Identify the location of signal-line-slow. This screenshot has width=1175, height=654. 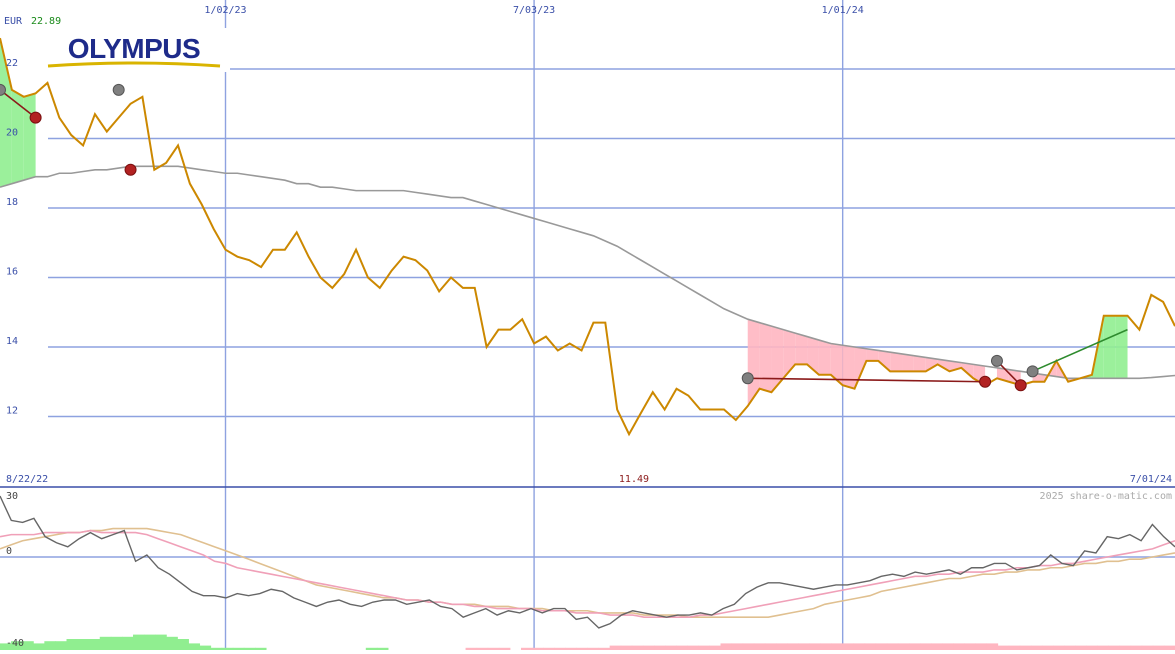
(587, 573).